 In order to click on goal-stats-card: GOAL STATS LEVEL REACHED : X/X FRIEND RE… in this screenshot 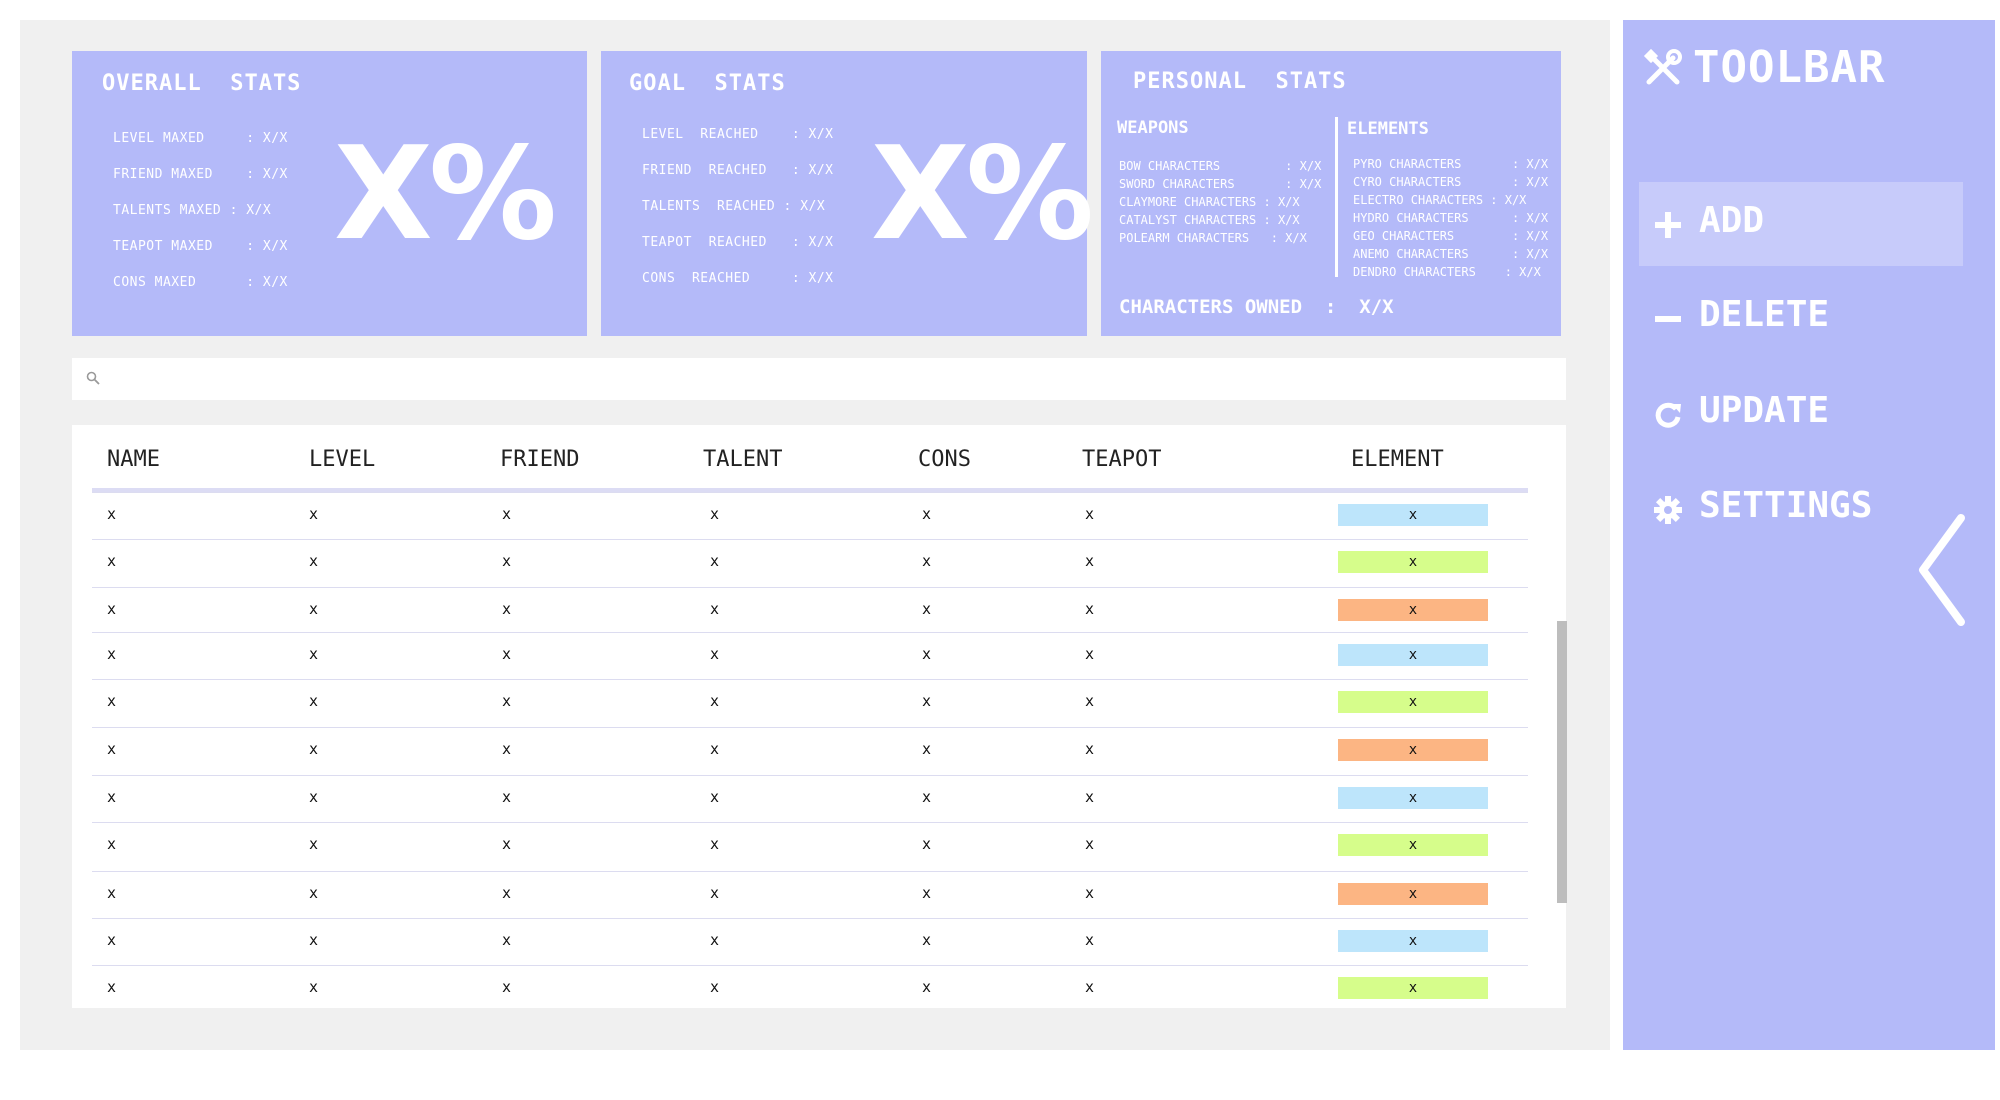, I will do `click(847, 193)`.